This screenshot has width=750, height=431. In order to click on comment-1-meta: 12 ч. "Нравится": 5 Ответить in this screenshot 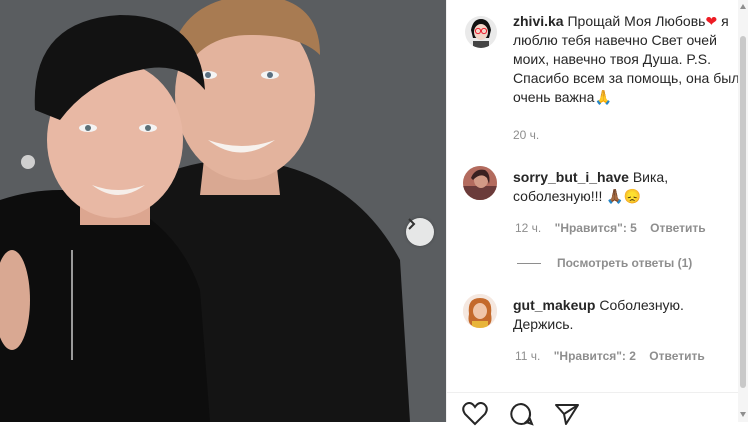, I will do `click(615, 228)`.